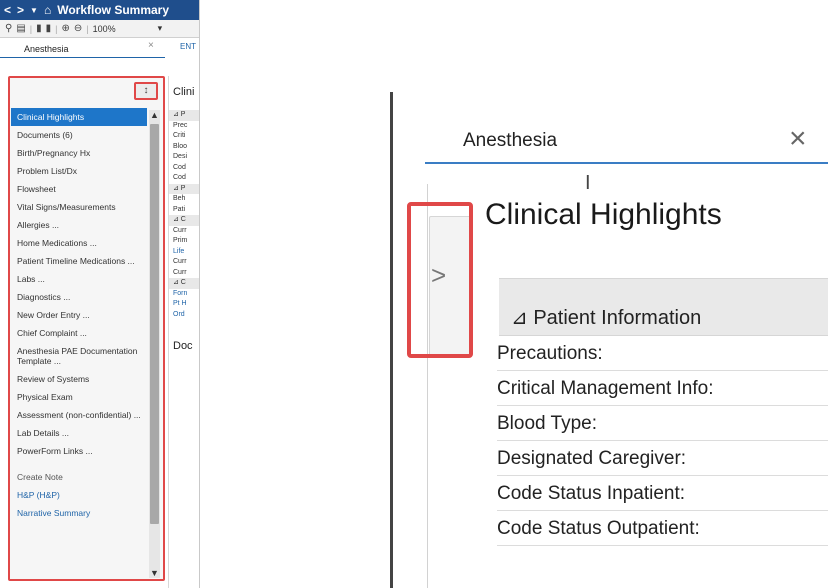  I want to click on page-forward-icon: ▮, so click(49, 28).